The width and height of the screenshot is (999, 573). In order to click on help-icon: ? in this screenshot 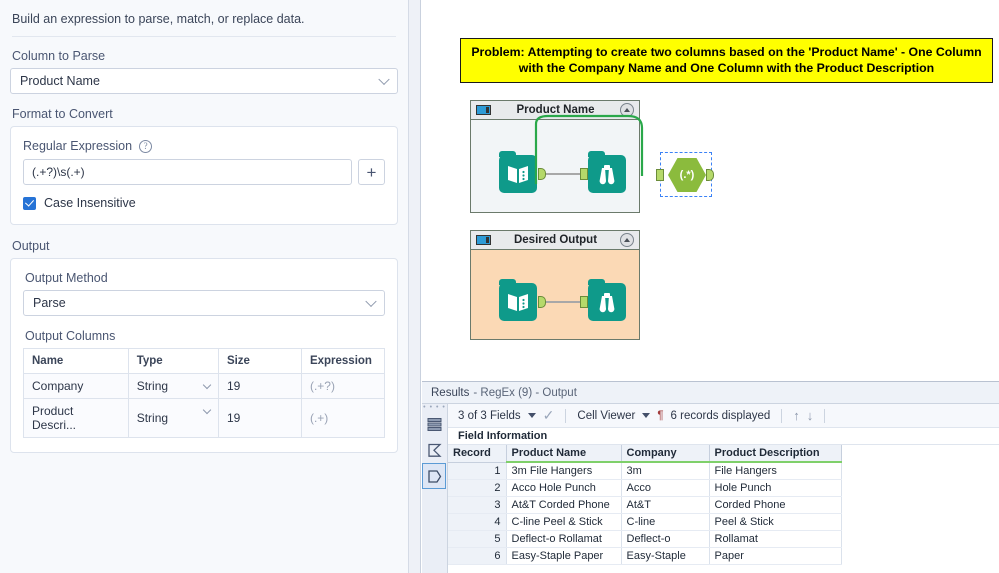, I will do `click(146, 146)`.